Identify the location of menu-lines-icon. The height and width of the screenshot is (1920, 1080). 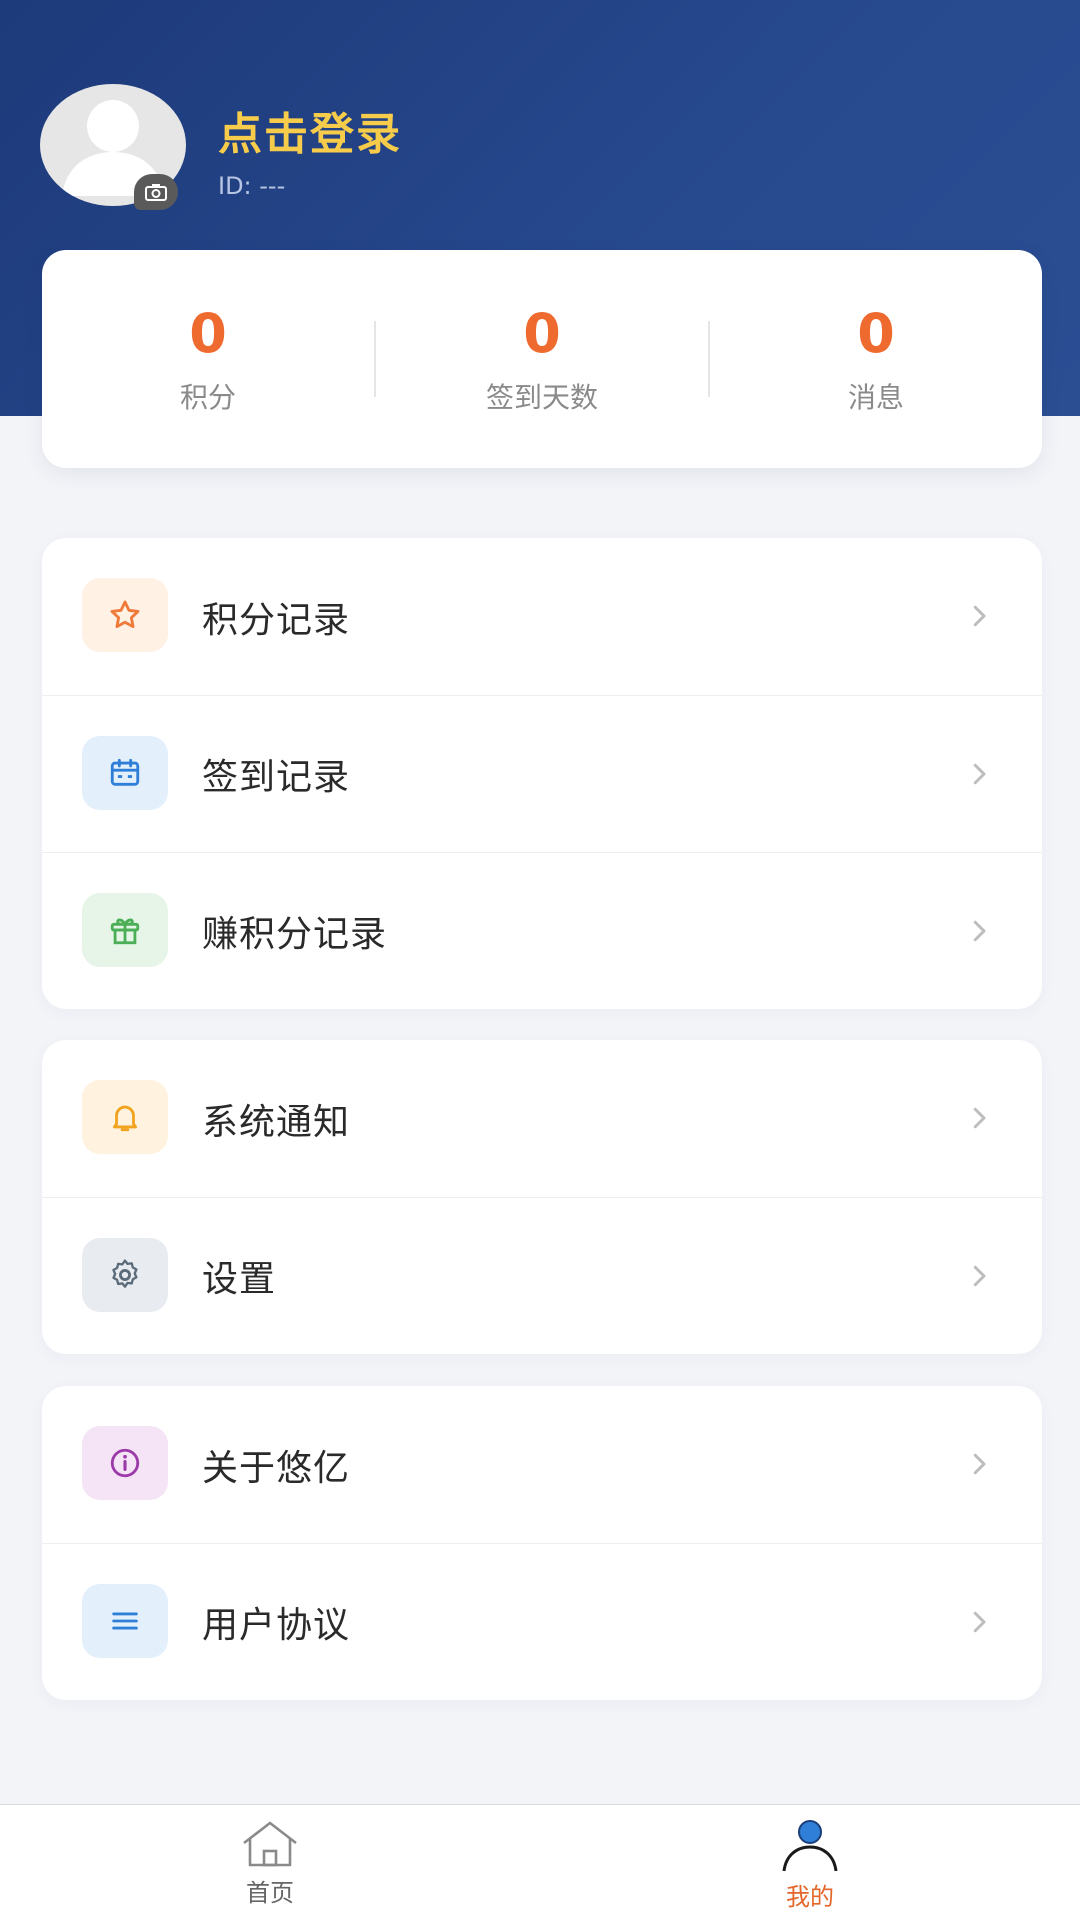
(125, 1621).